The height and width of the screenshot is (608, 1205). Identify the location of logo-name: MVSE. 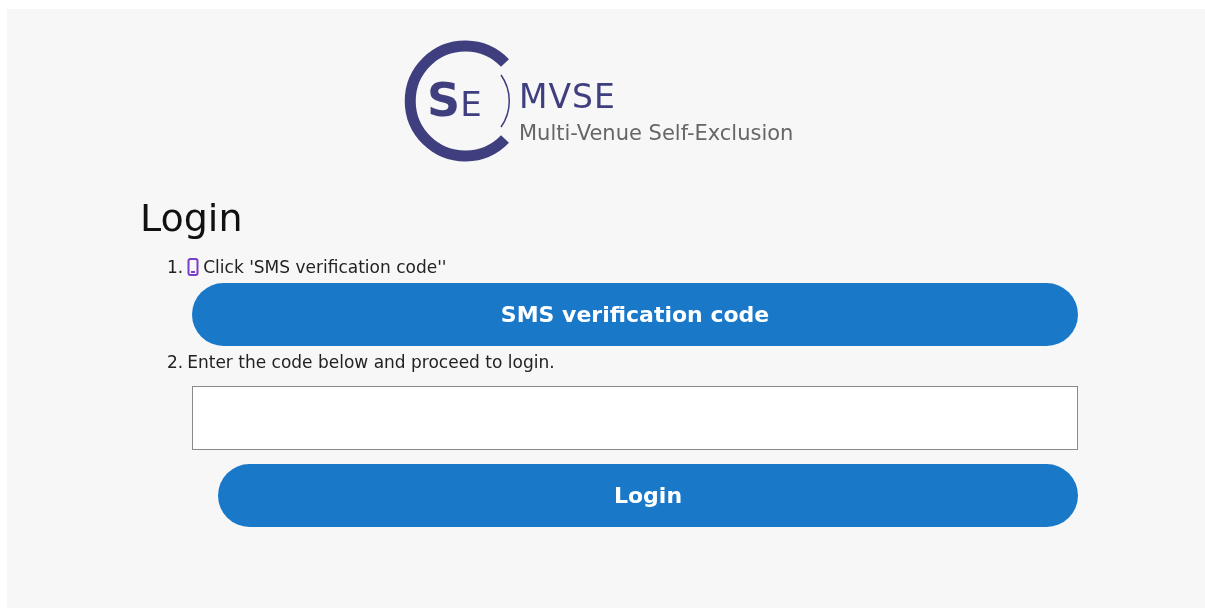
(568, 97).